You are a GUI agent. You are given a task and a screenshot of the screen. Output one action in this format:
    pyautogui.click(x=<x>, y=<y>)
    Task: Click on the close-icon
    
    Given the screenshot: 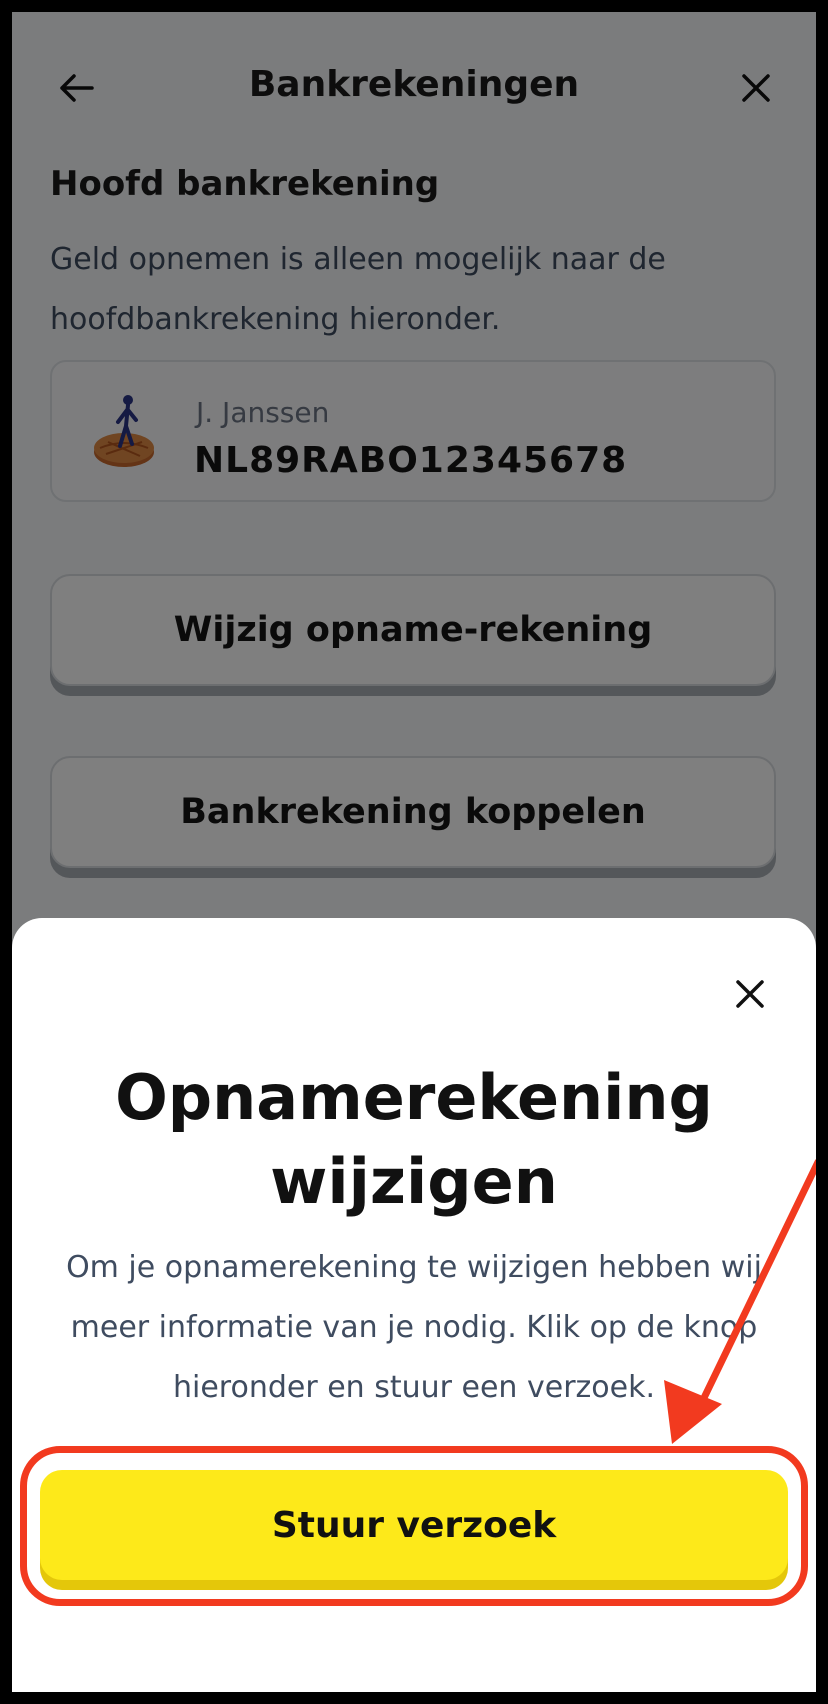 What is the action you would take?
    pyautogui.click(x=750, y=994)
    